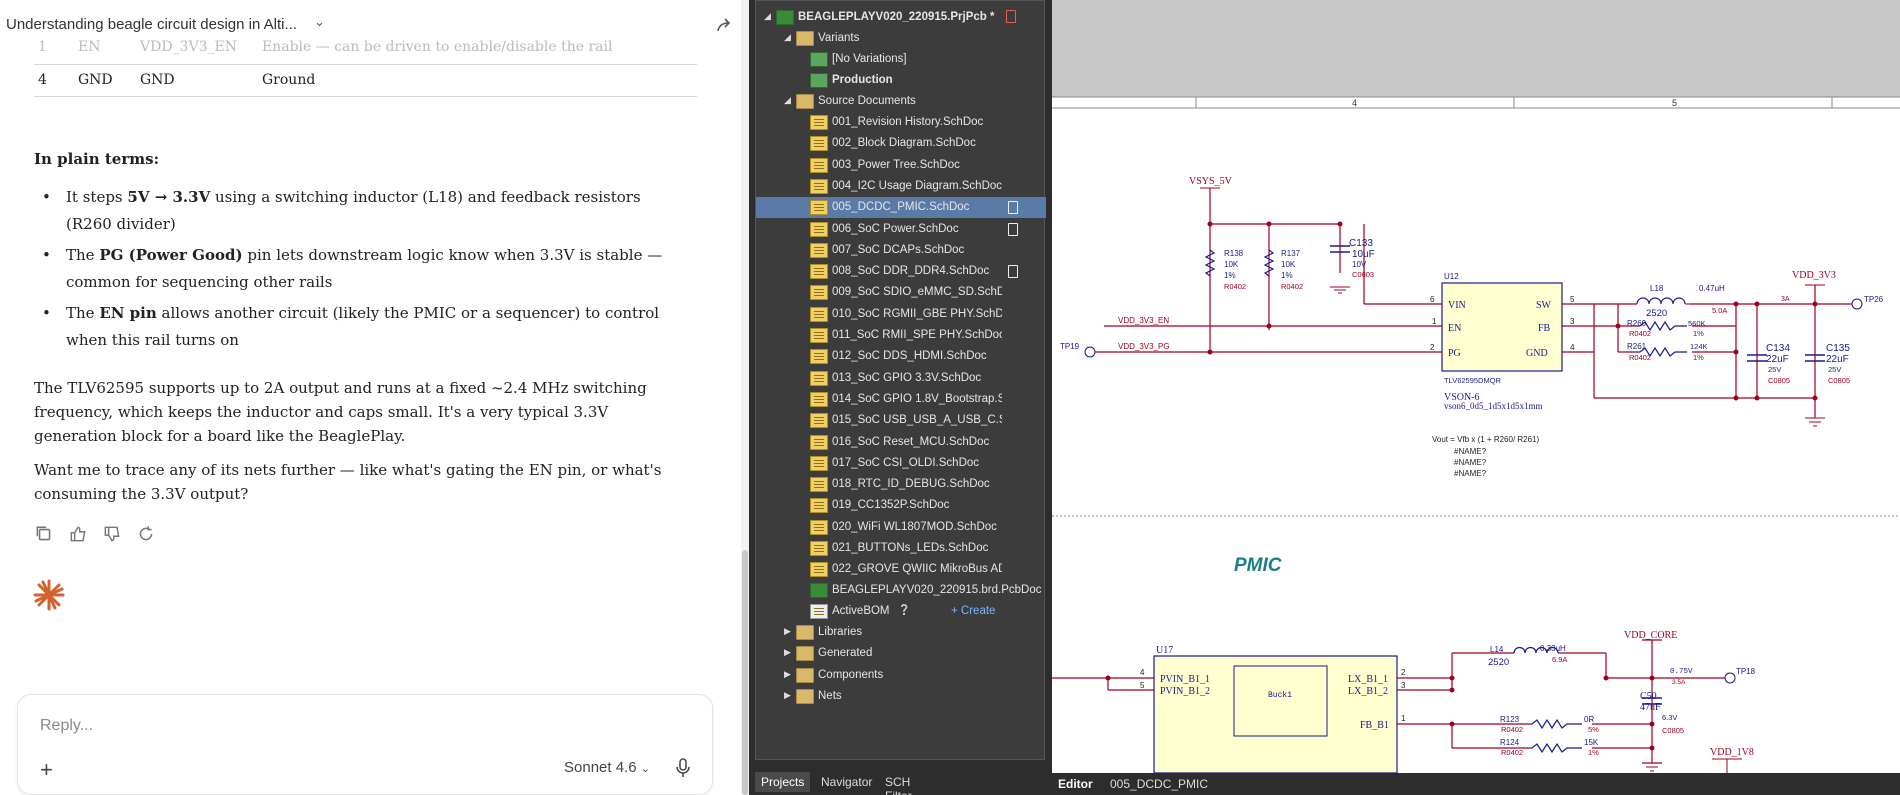 This screenshot has width=1900, height=795. What do you see at coordinates (901, 356) in the screenshot?
I see `tree-doc-item: 012_SoC DDS_HDMI.SchDoc` at bounding box center [901, 356].